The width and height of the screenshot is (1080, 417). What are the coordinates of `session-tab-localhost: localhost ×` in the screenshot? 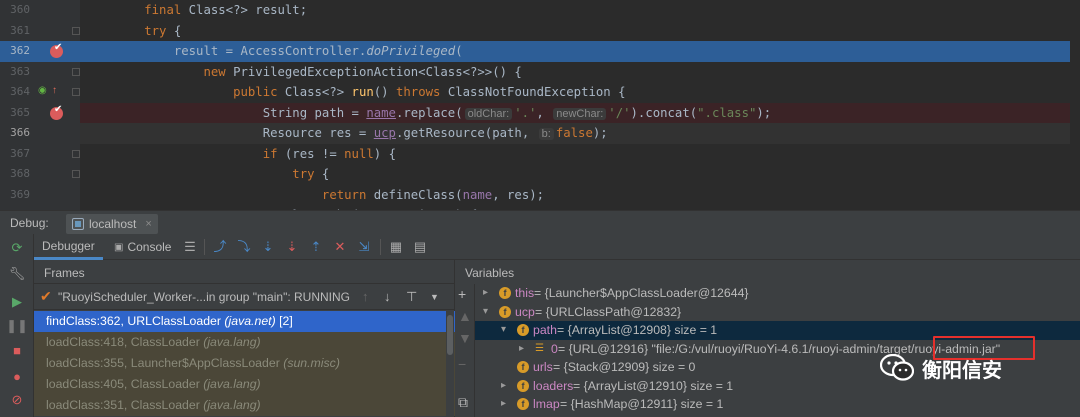 It's located at (112, 224).